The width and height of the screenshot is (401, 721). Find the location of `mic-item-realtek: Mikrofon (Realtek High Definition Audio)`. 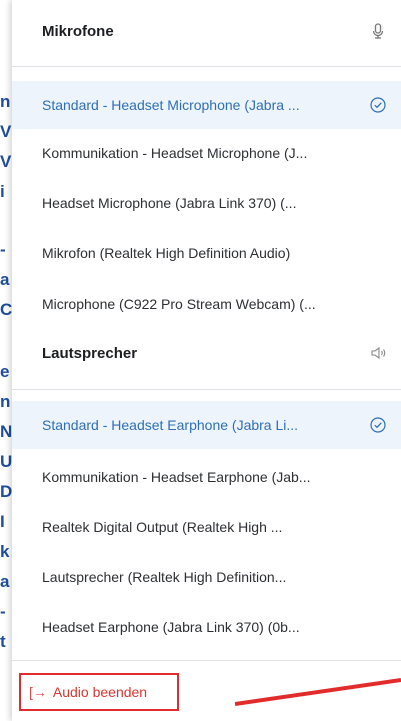

mic-item-realtek: Mikrofon (Realtek High Definition Audio) is located at coordinates (206, 253).